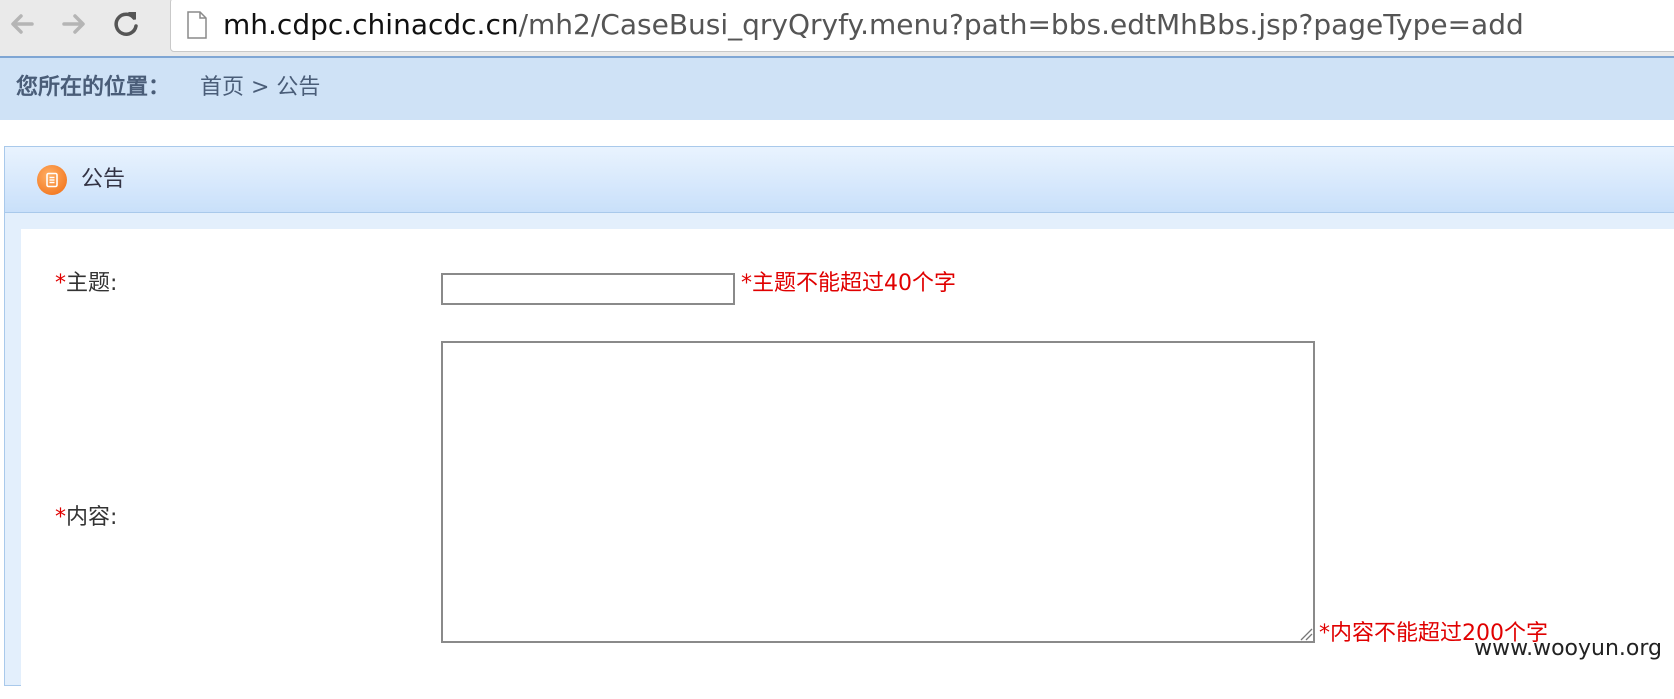 This screenshot has width=1674, height=699. I want to click on arrow-right-icon, so click(73, 24).